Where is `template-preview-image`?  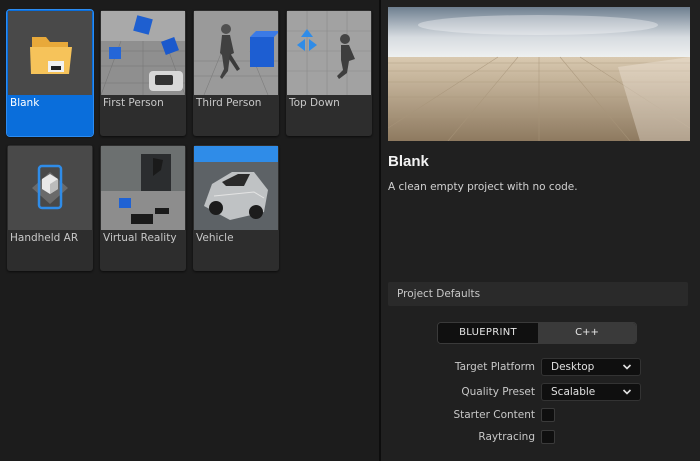 template-preview-image is located at coordinates (539, 74).